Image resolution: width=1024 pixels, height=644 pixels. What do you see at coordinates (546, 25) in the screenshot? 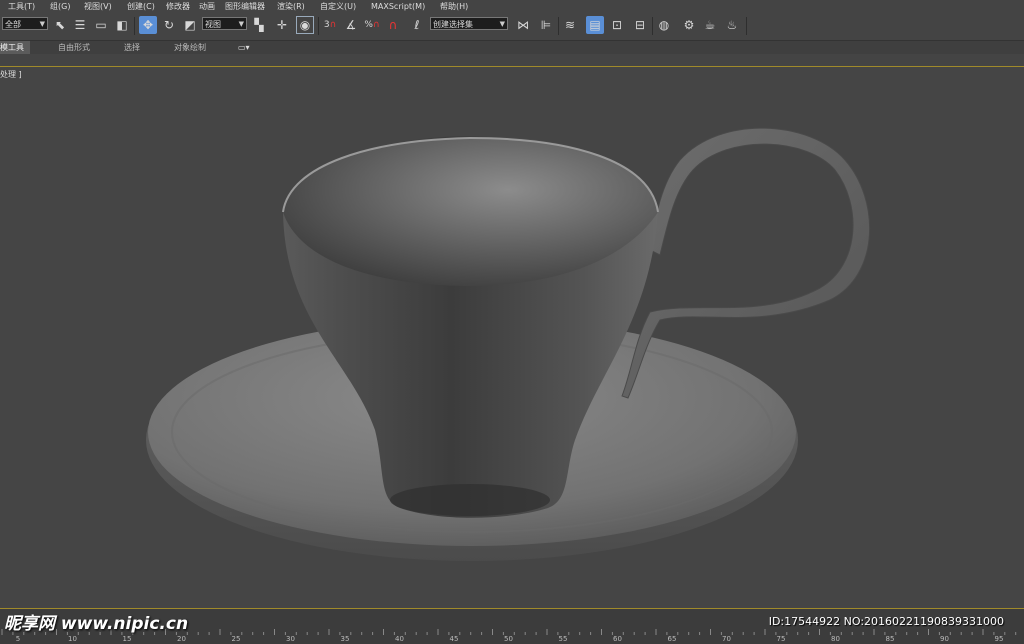
I see `align-icon: ⊫` at bounding box center [546, 25].